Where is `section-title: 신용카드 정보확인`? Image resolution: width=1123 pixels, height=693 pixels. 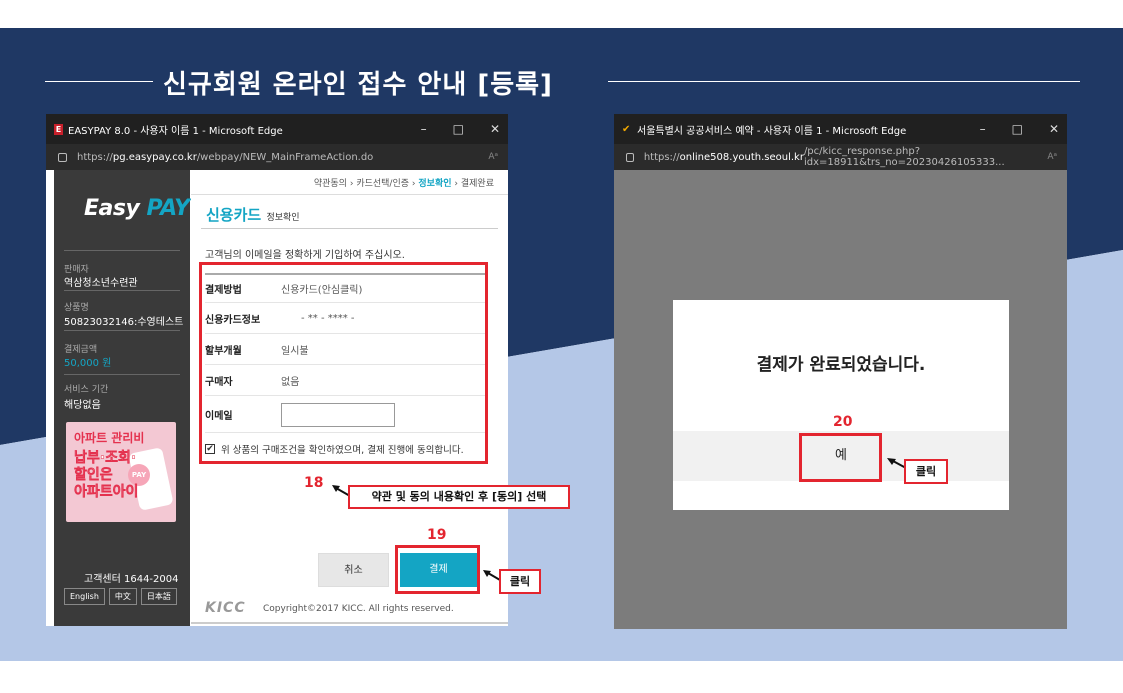
section-title: 신용카드 정보확인 is located at coordinates (253, 214).